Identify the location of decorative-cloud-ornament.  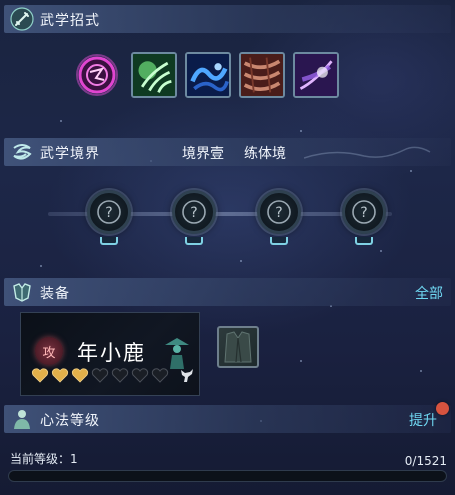
(367, 152).